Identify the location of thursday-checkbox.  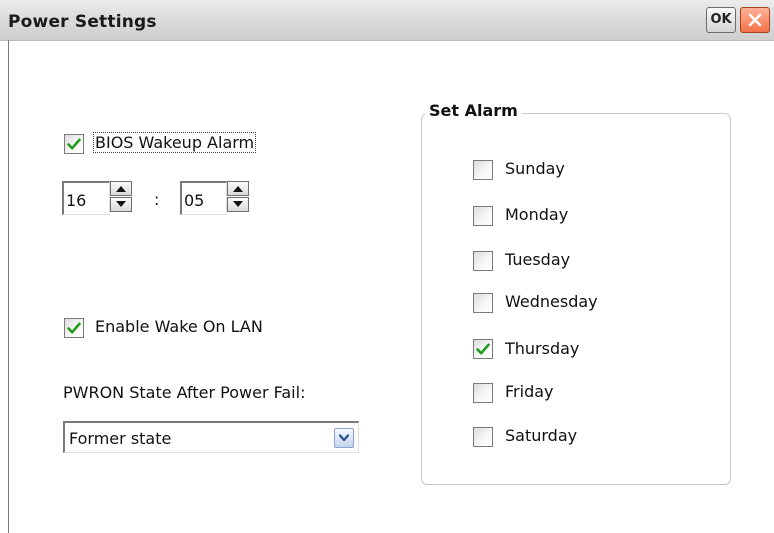
(483, 349).